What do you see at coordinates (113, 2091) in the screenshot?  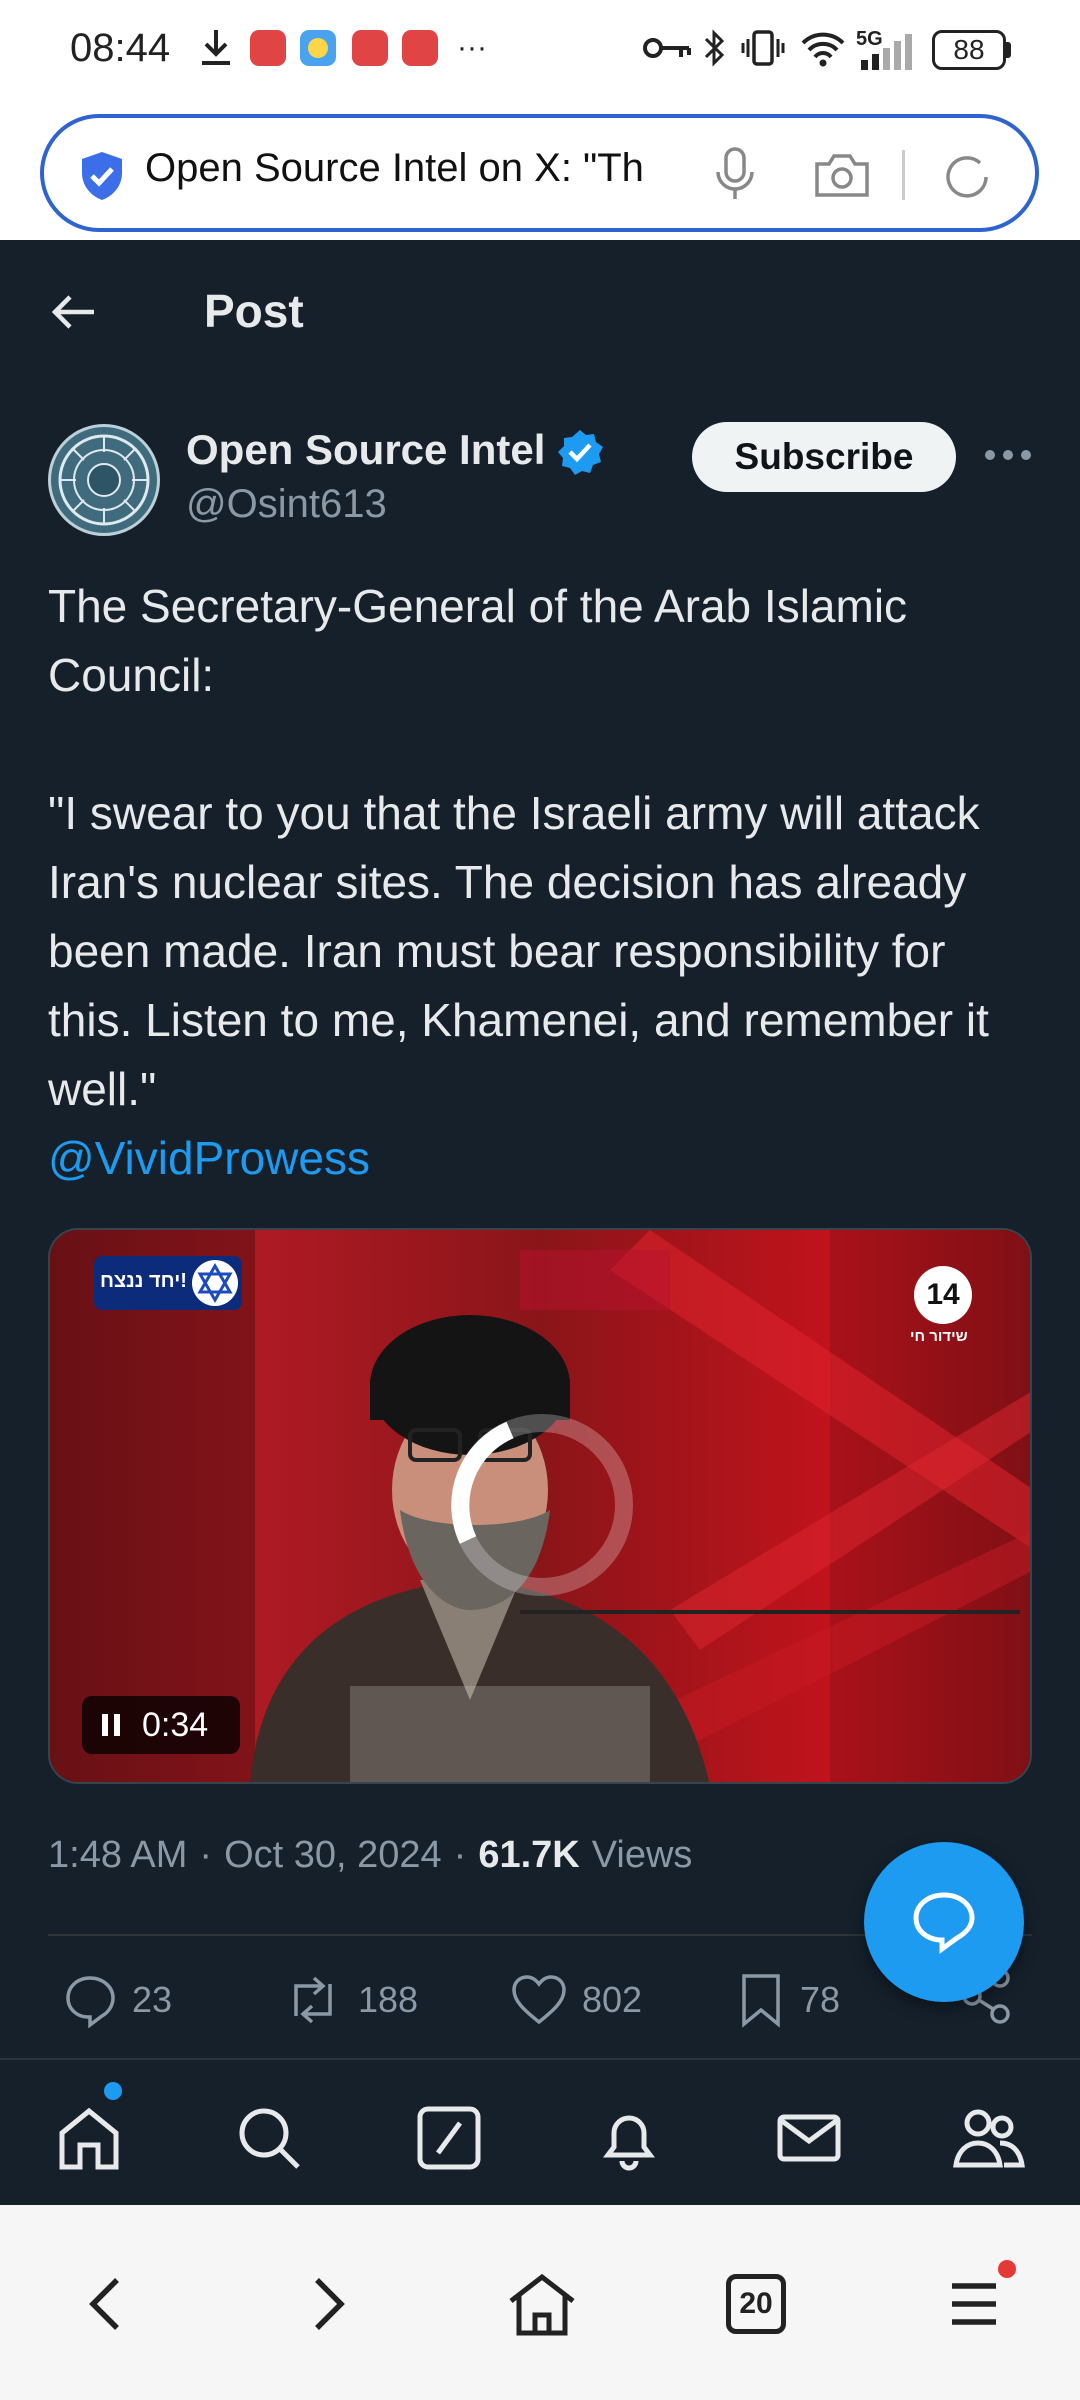 I see `notification-dot` at bounding box center [113, 2091].